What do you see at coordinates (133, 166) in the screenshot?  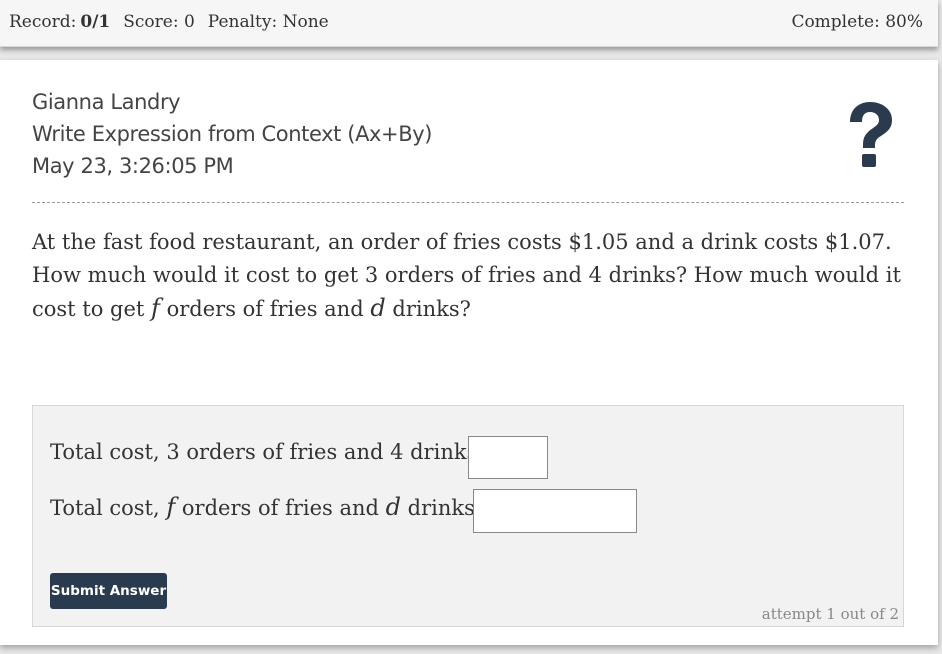 I see `timestamp: May 23, 3:26:05 PM` at bounding box center [133, 166].